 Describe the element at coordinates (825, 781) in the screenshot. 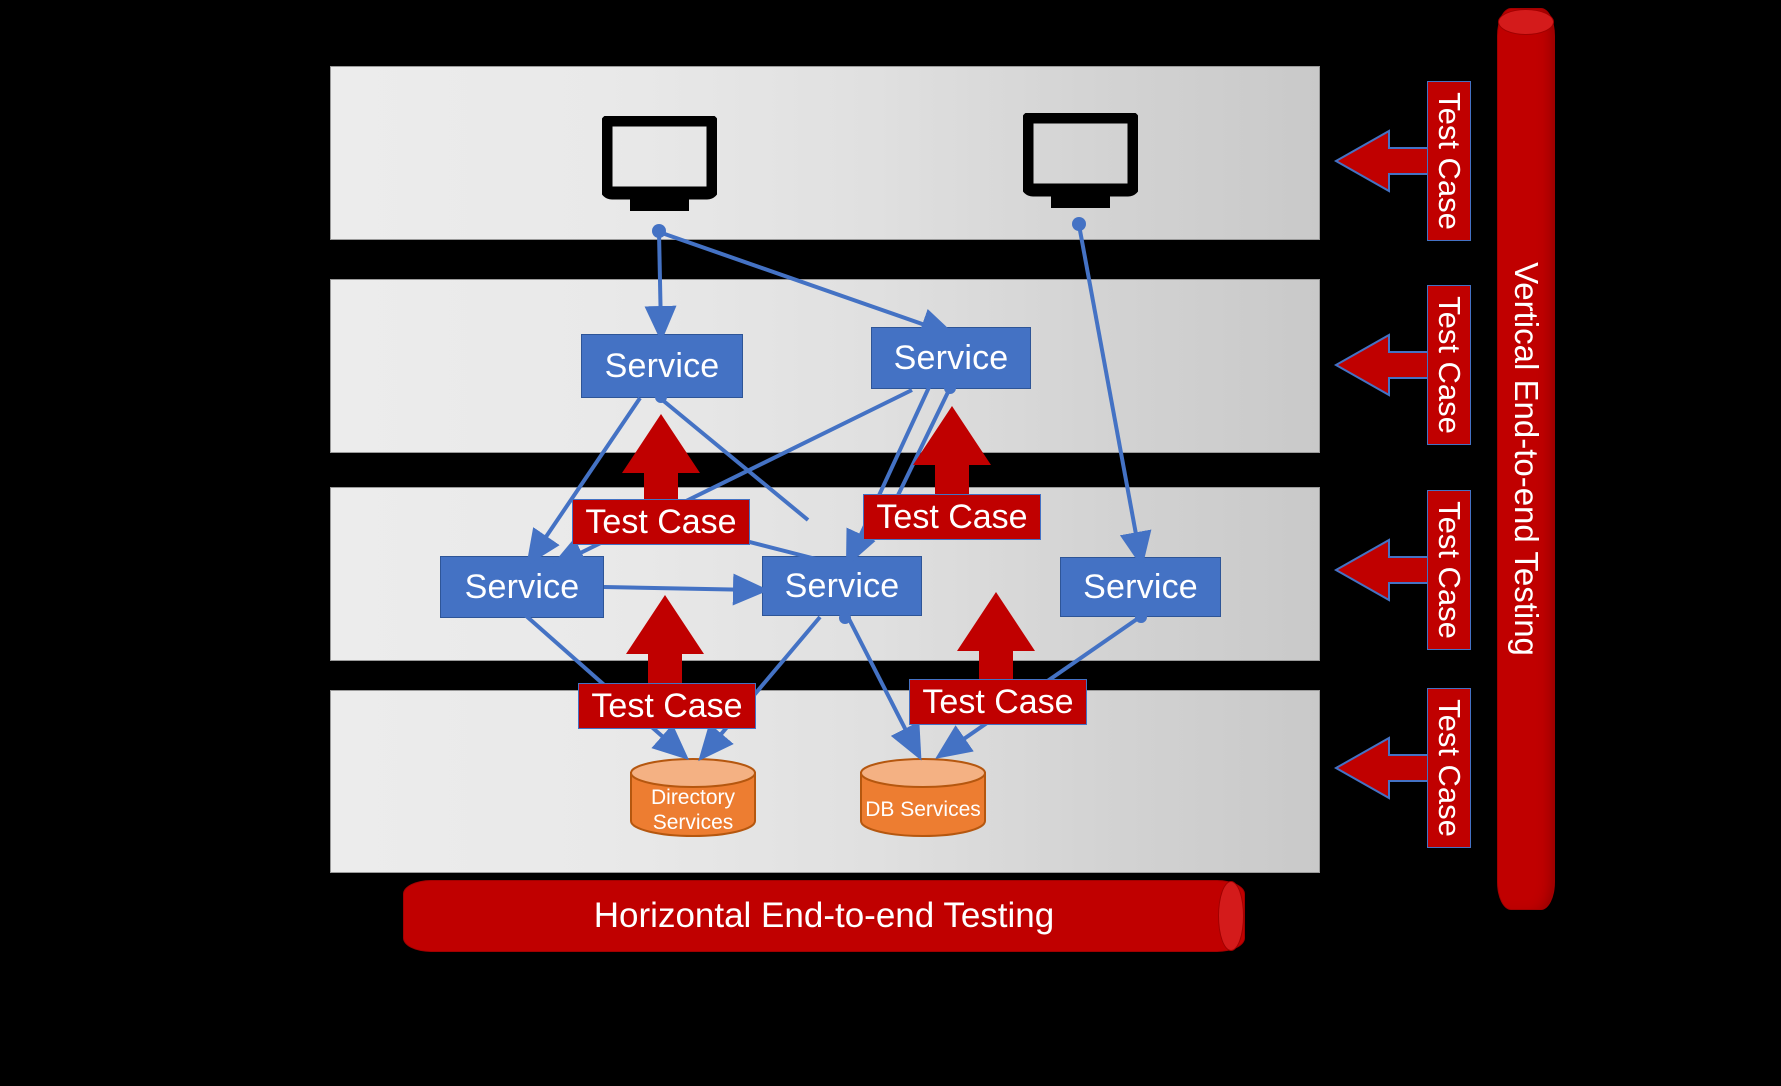

I see `band-data-layer` at that location.